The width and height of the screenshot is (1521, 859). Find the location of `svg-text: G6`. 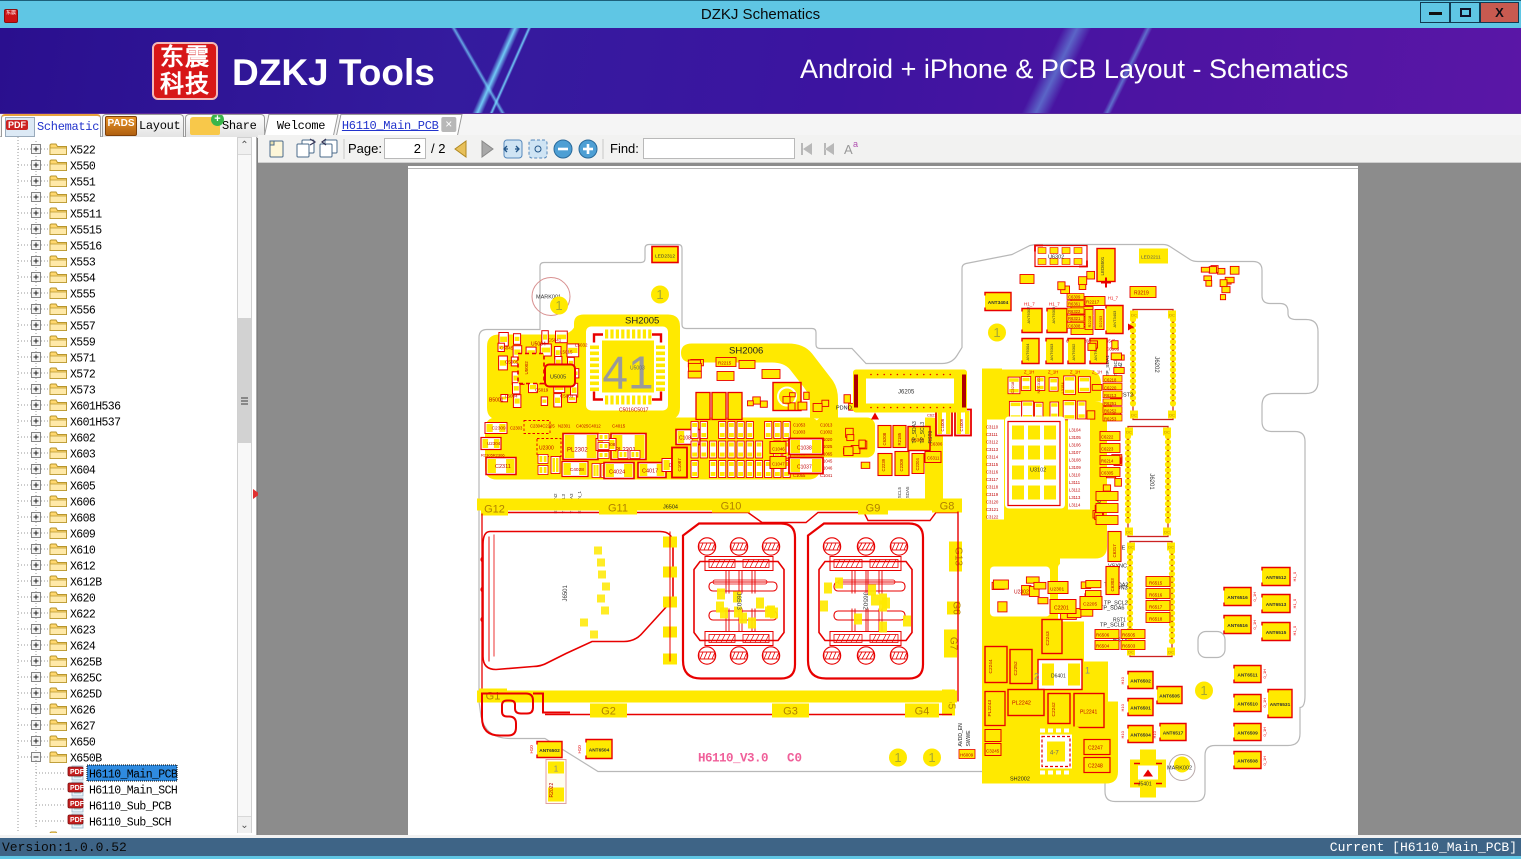

svg-text: G6 is located at coordinates (956, 608).